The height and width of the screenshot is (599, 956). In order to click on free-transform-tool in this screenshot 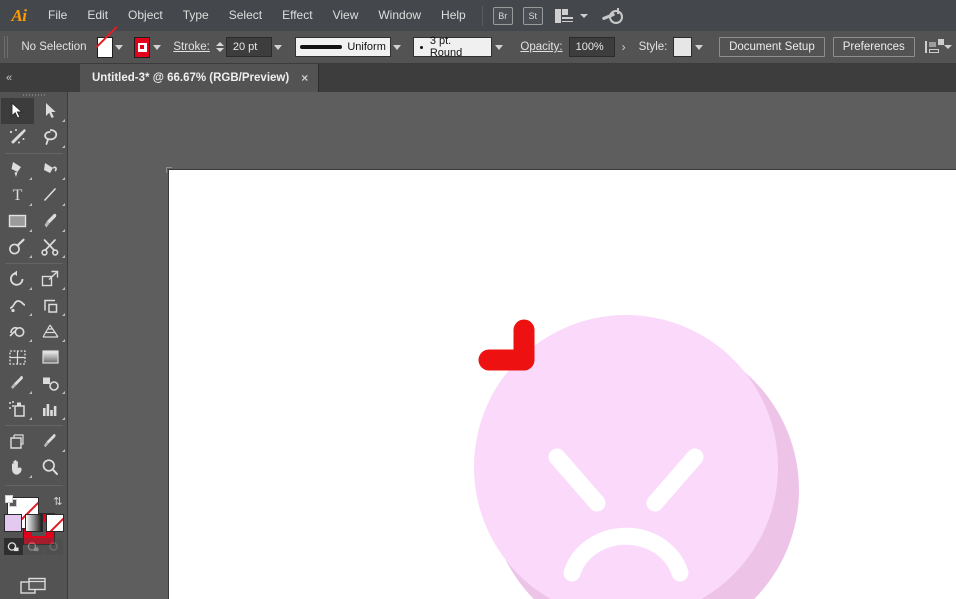, I will do `click(50, 305)`.